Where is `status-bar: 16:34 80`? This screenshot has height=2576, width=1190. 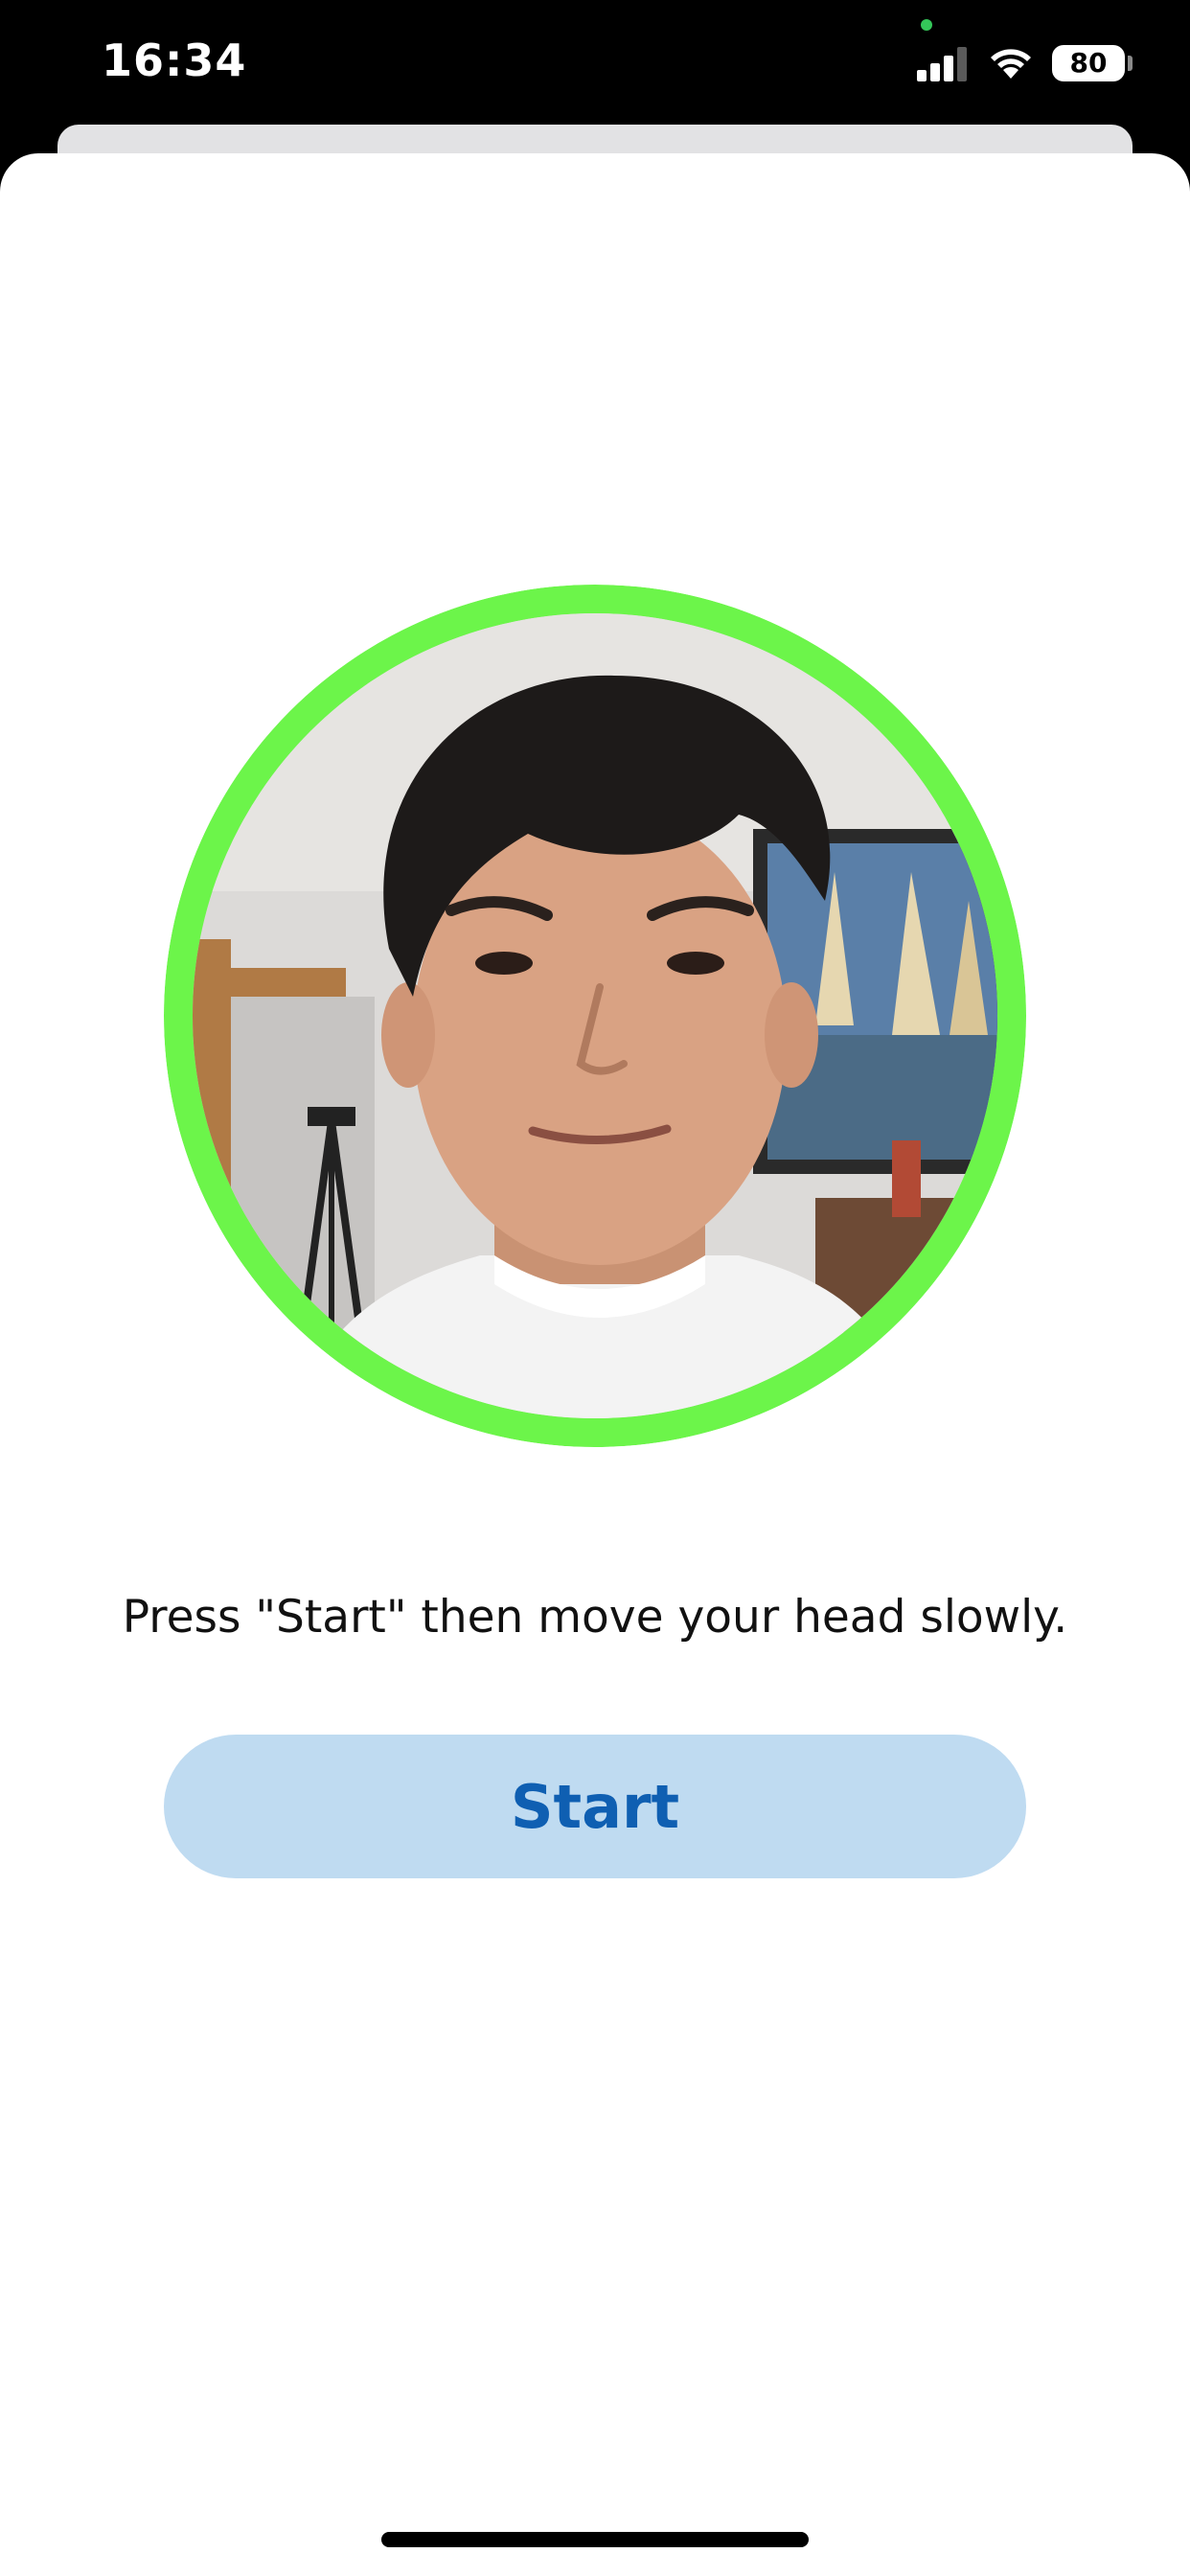
status-bar: 16:34 80 is located at coordinates (595, 72).